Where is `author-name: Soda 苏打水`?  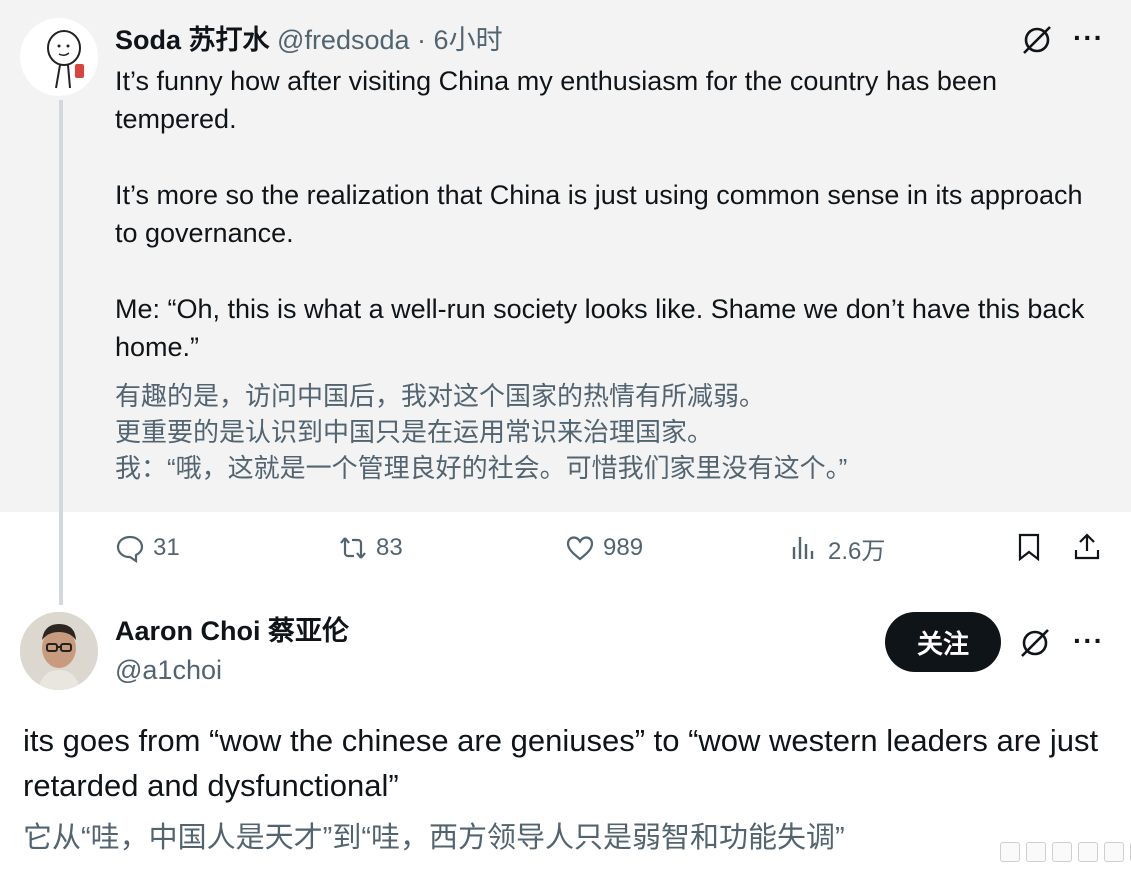 author-name: Soda 苏打水 is located at coordinates (192, 40).